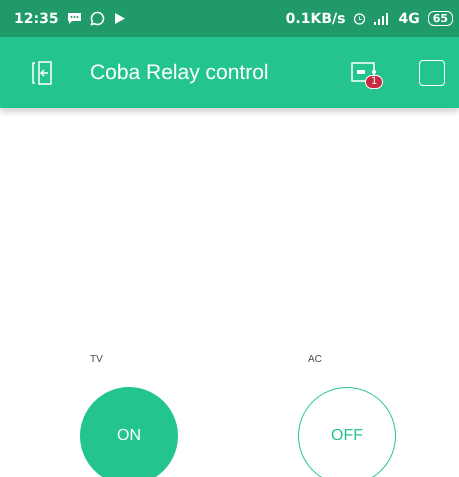 This screenshot has width=459, height=477. Describe the element at coordinates (179, 72) in the screenshot. I see `app-title: Coba Relay control` at that location.